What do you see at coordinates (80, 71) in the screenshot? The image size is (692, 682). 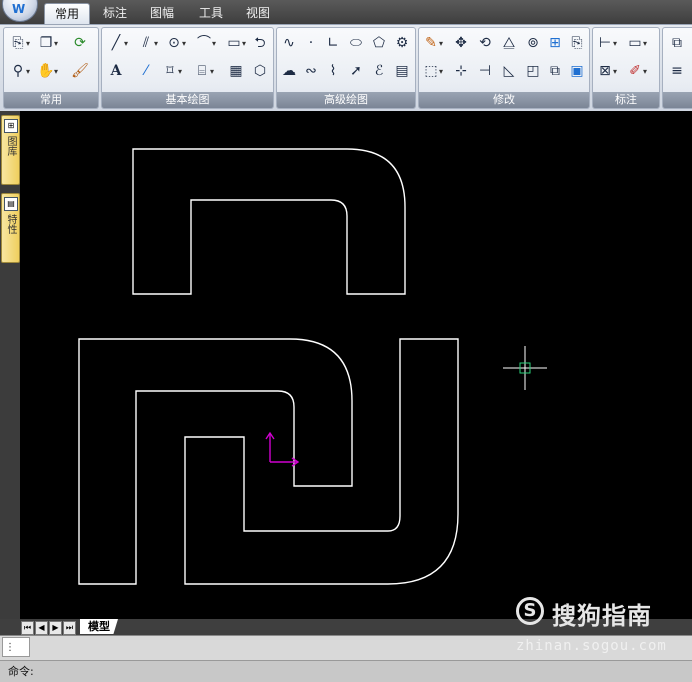 I see `match-props-icon: 🖌` at bounding box center [80, 71].